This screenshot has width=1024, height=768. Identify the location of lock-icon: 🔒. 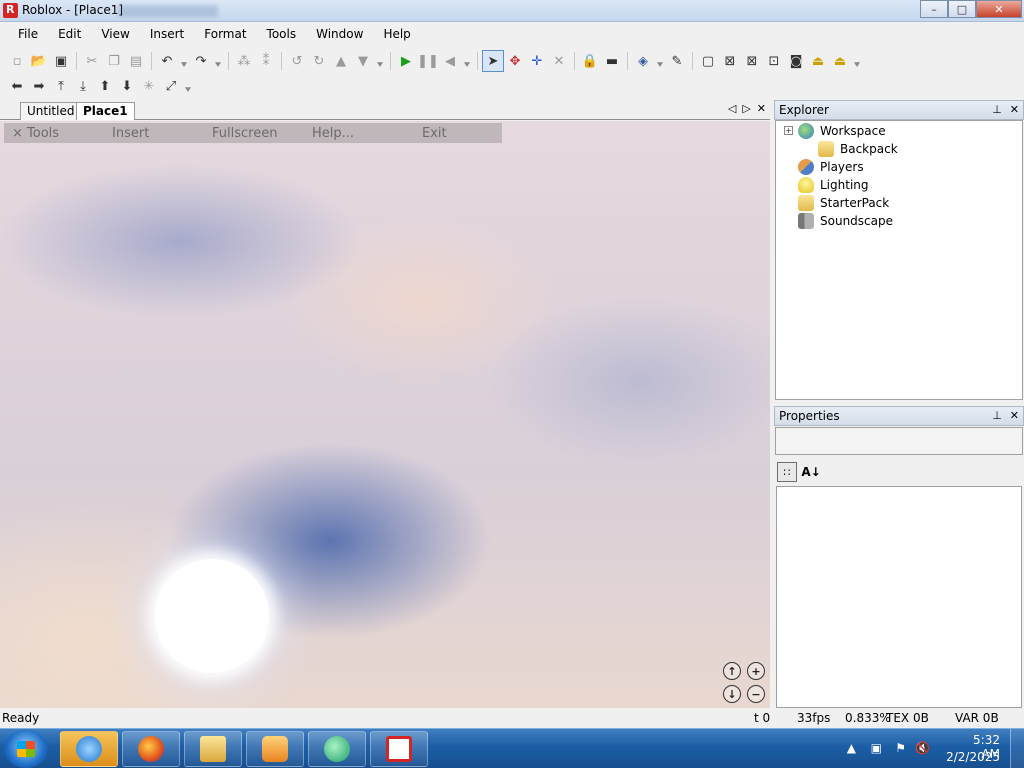
(590, 61).